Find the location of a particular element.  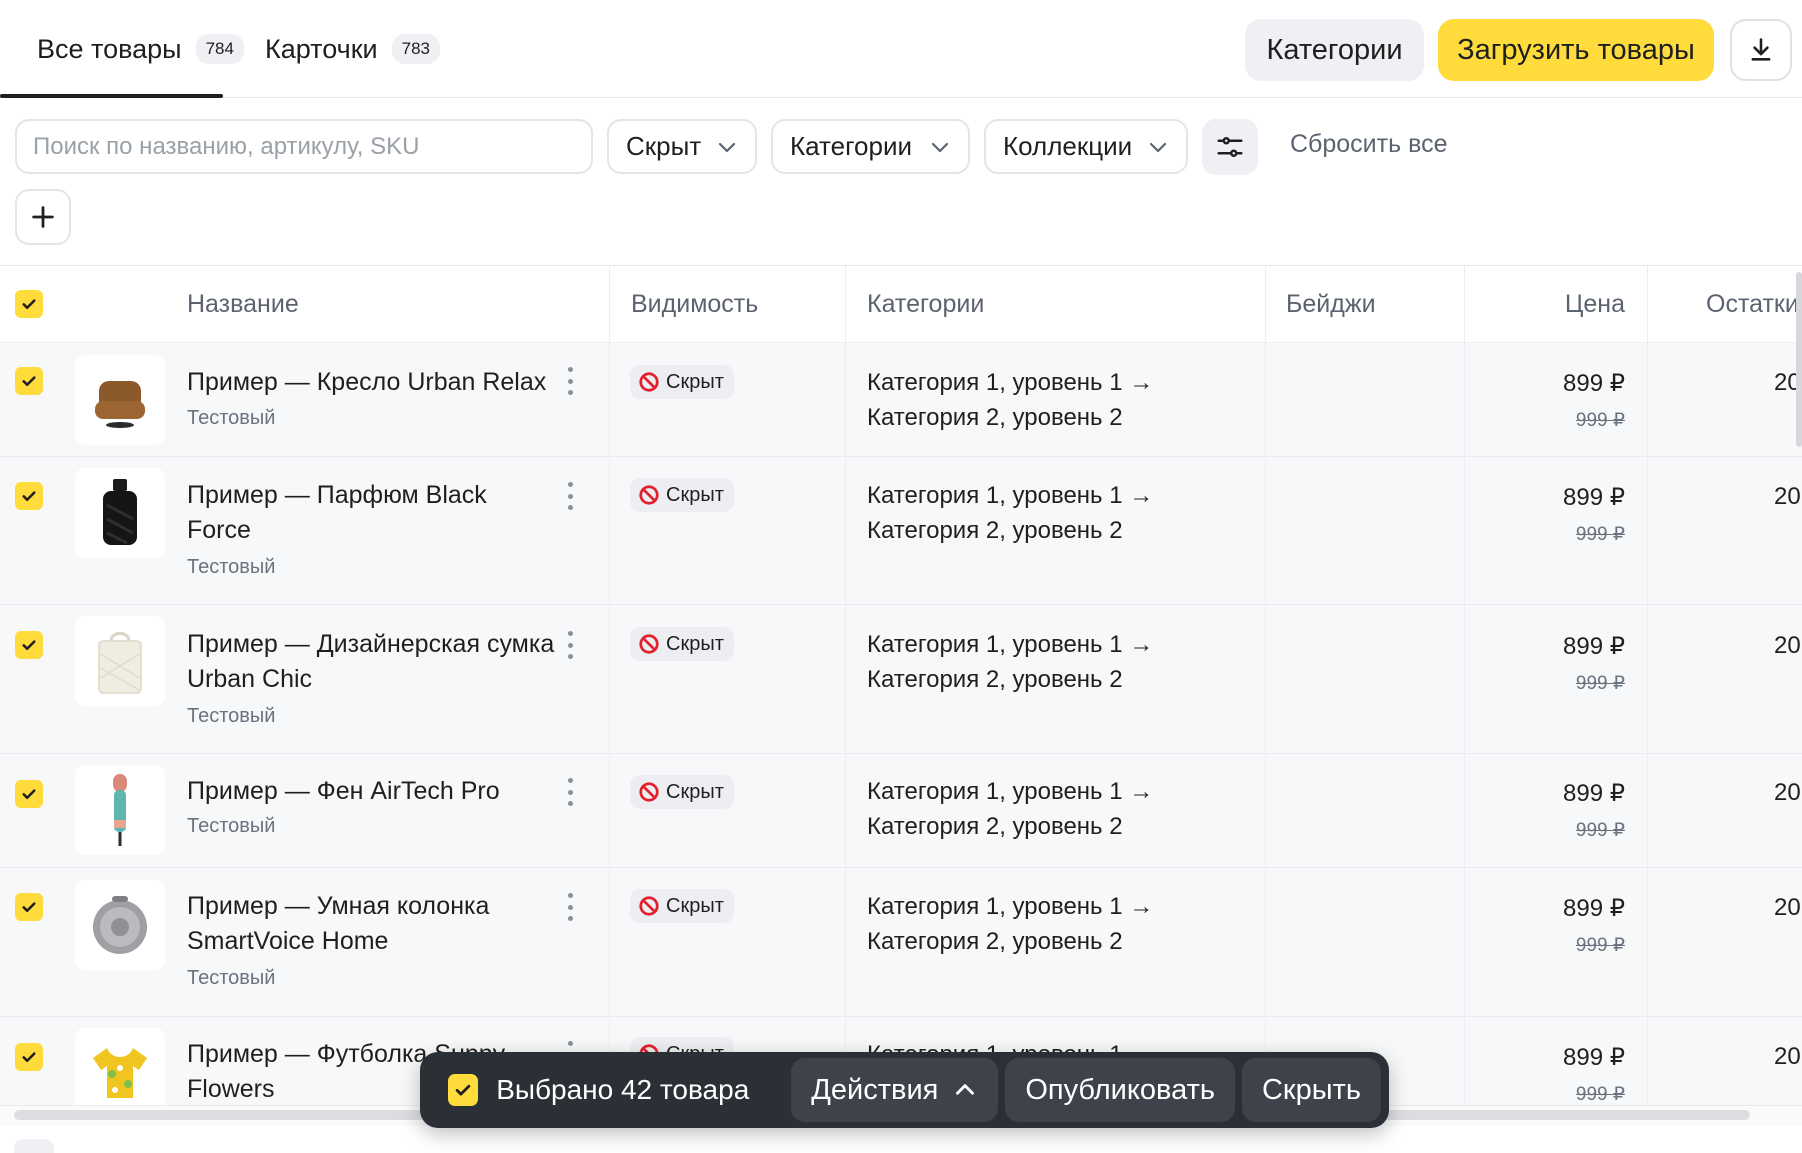

categories-filter-dropdown: Категории is located at coordinates (870, 146).